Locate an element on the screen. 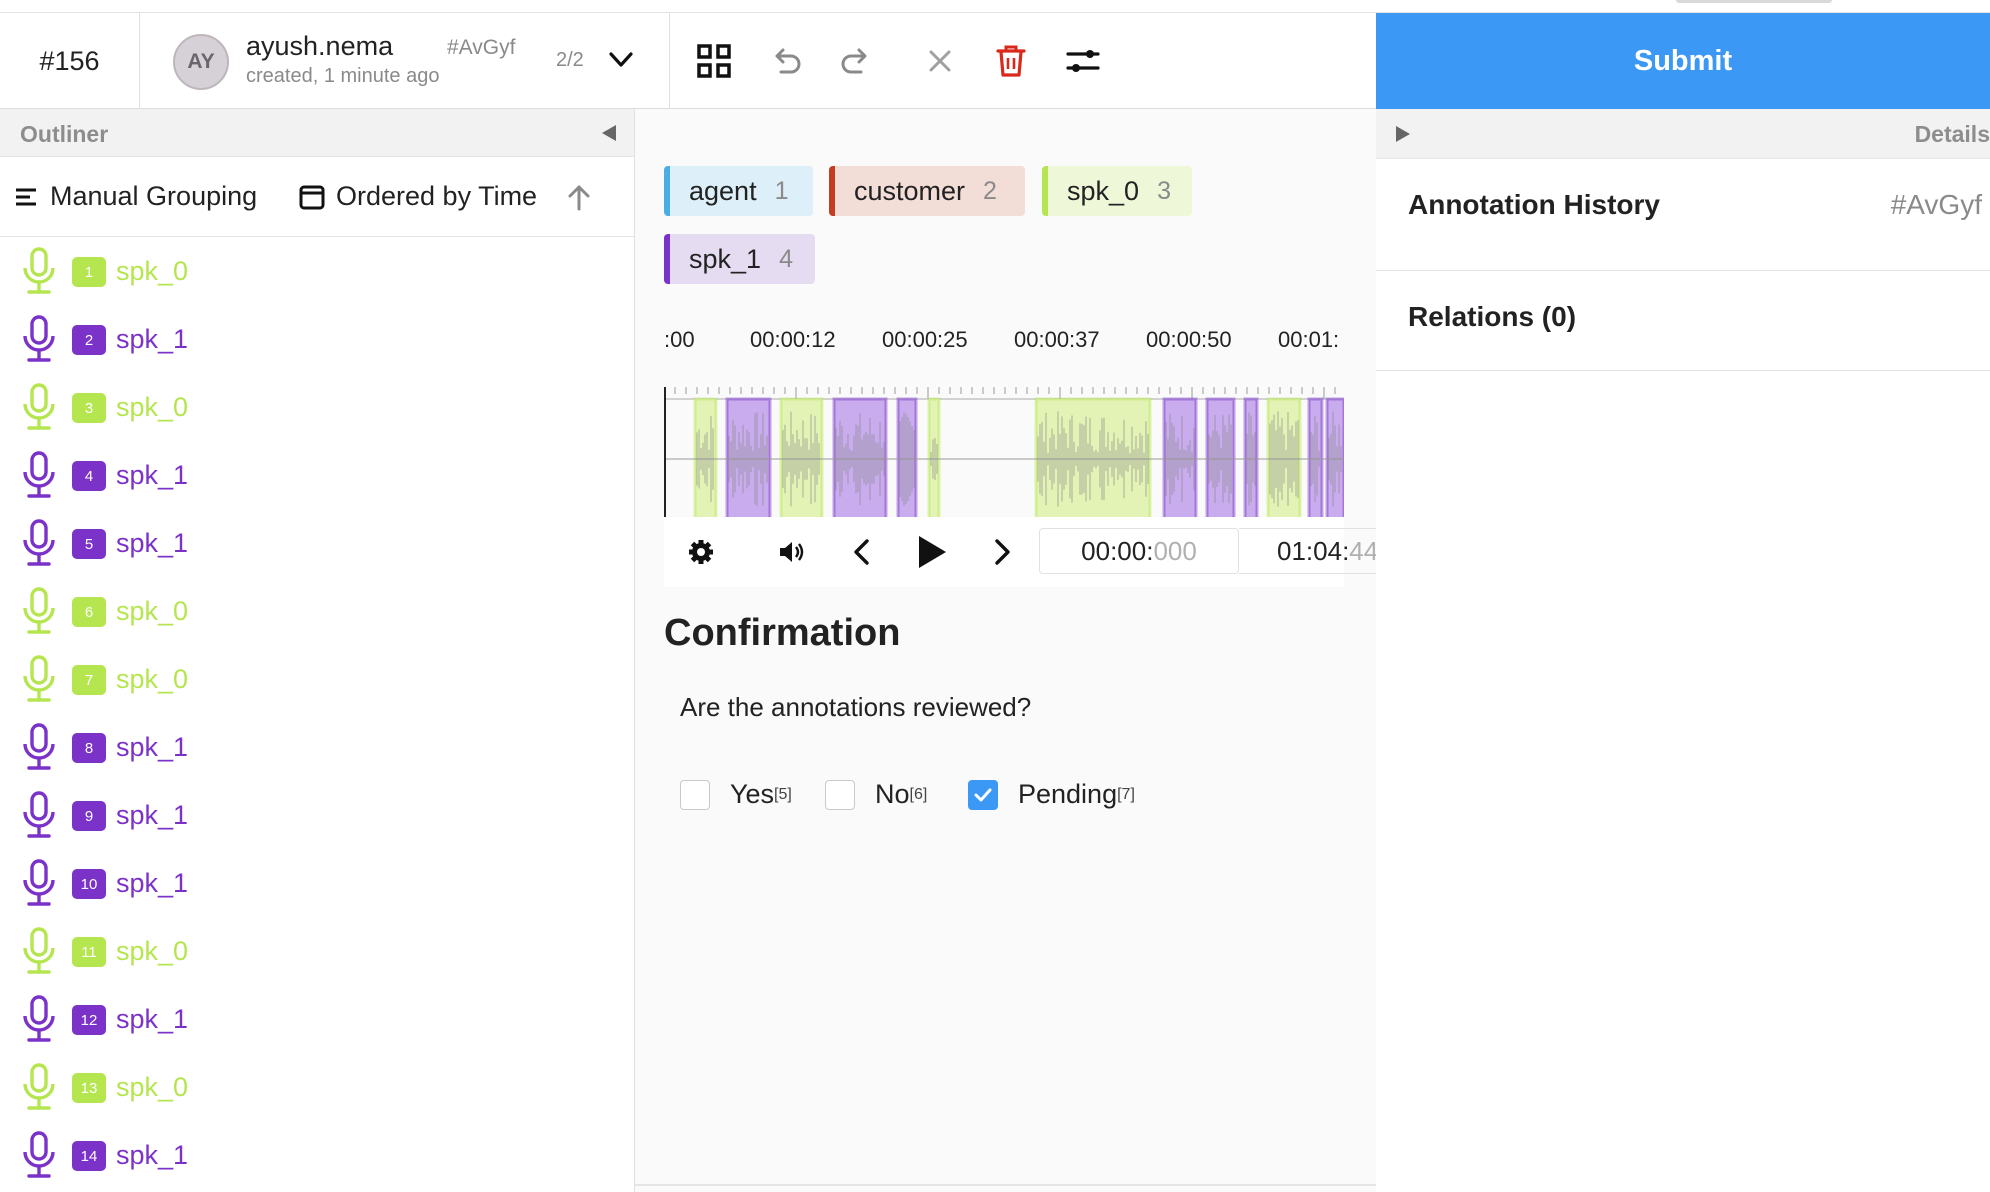  outliner-header: Outliner is located at coordinates (317, 133).